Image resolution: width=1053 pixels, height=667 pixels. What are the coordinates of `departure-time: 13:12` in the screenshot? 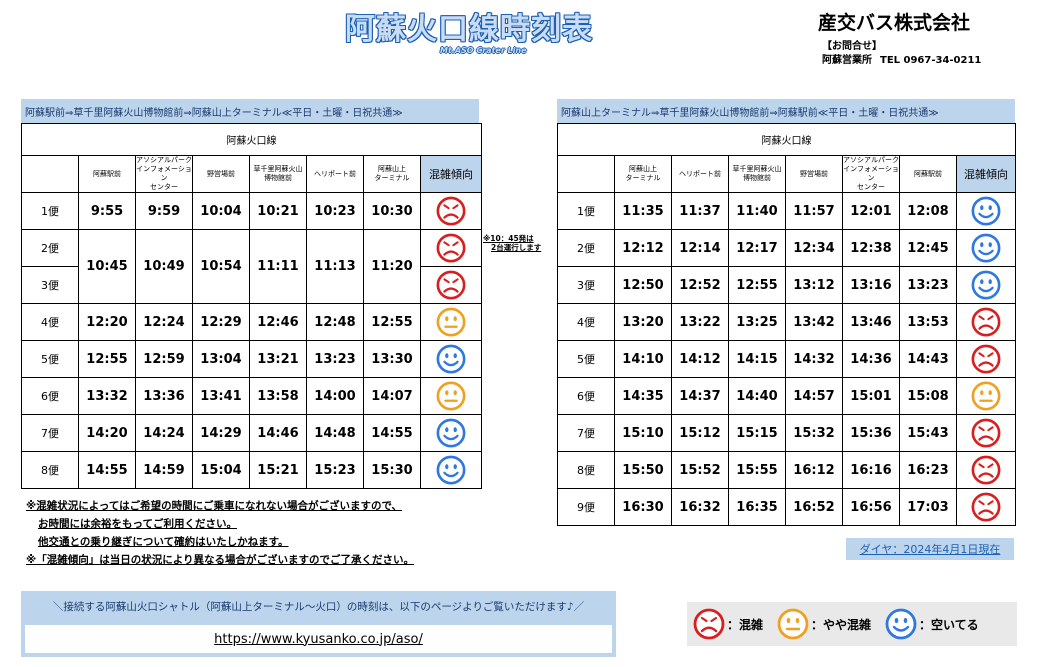 It's located at (814, 285).